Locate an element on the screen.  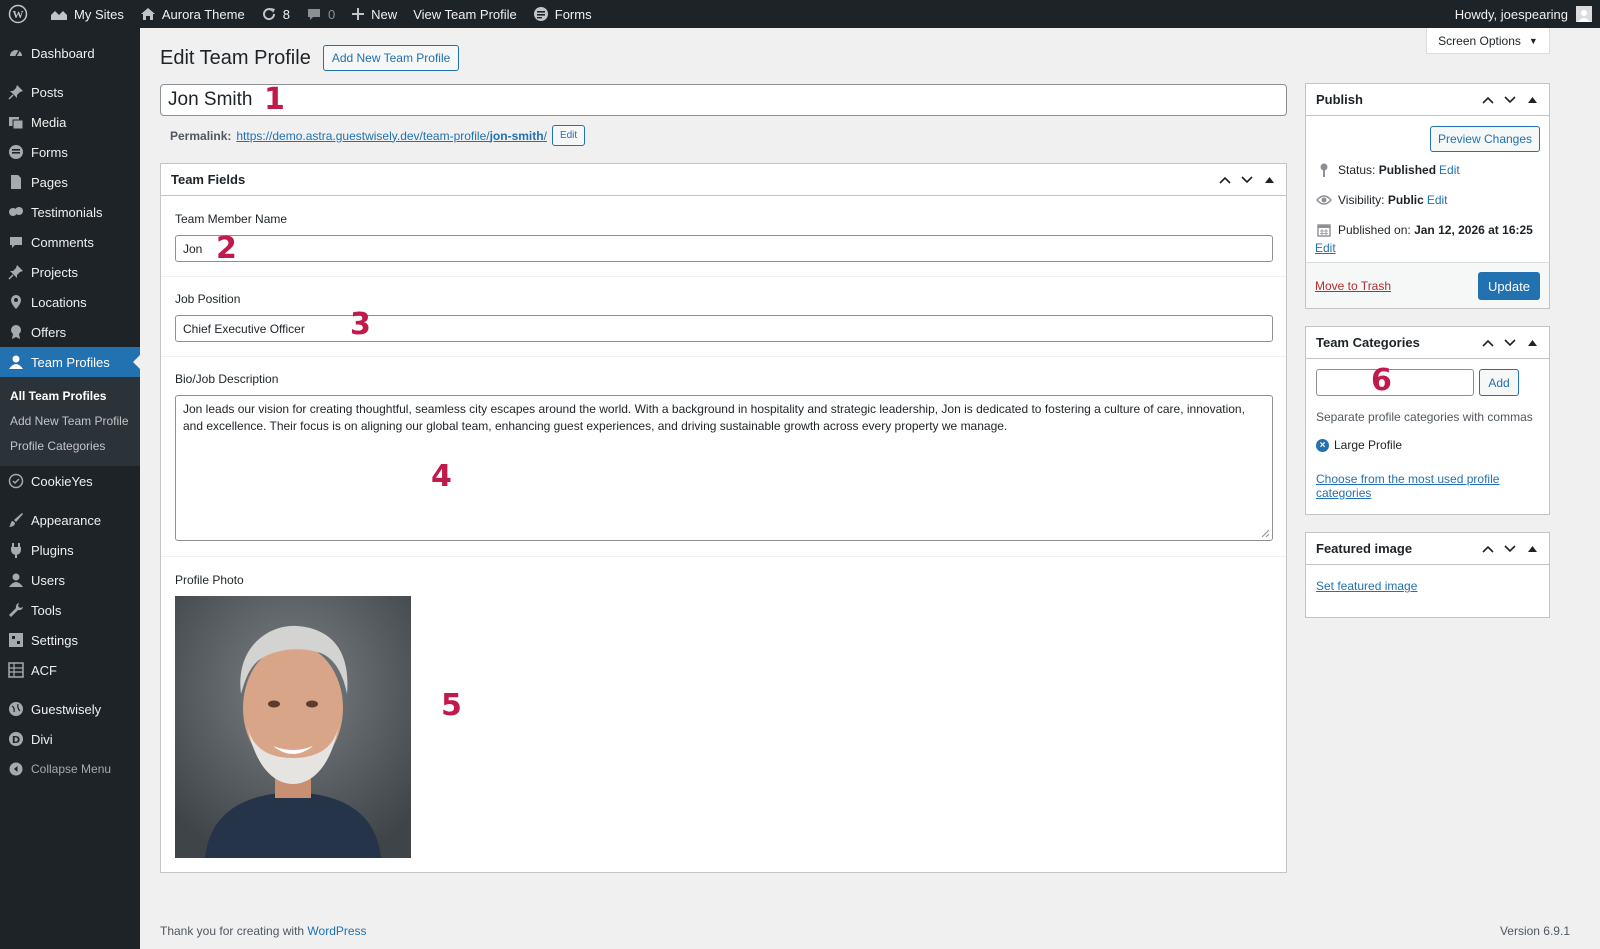
updates-link: 8 is located at coordinates (275, 14).